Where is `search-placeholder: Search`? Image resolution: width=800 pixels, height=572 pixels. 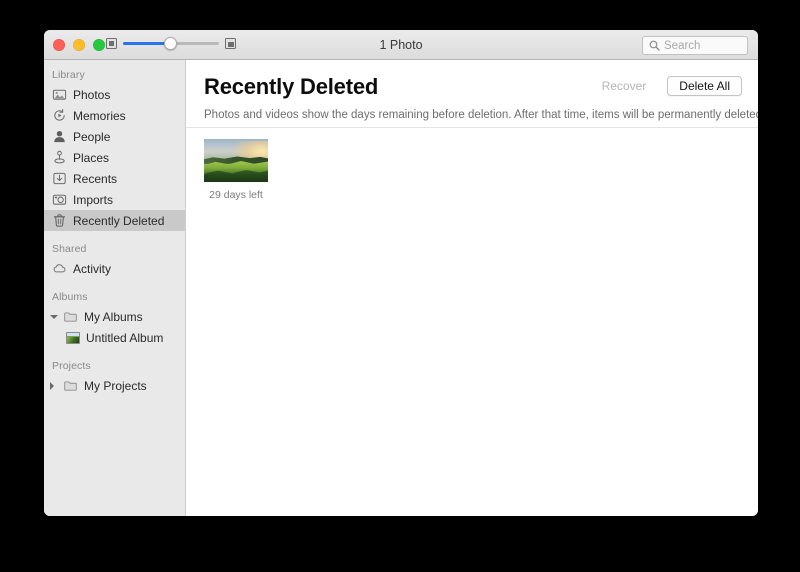 search-placeholder: Search is located at coordinates (682, 45).